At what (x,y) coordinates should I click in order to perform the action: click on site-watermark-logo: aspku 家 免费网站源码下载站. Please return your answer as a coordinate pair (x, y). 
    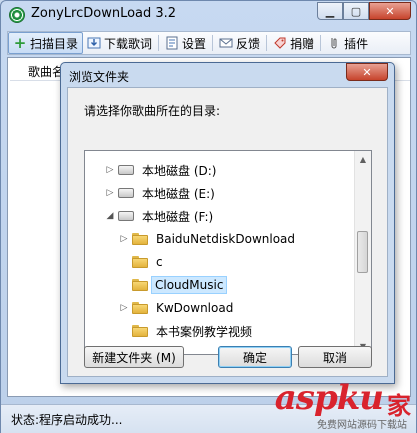
    Looking at the image, I should click on (323, 404).